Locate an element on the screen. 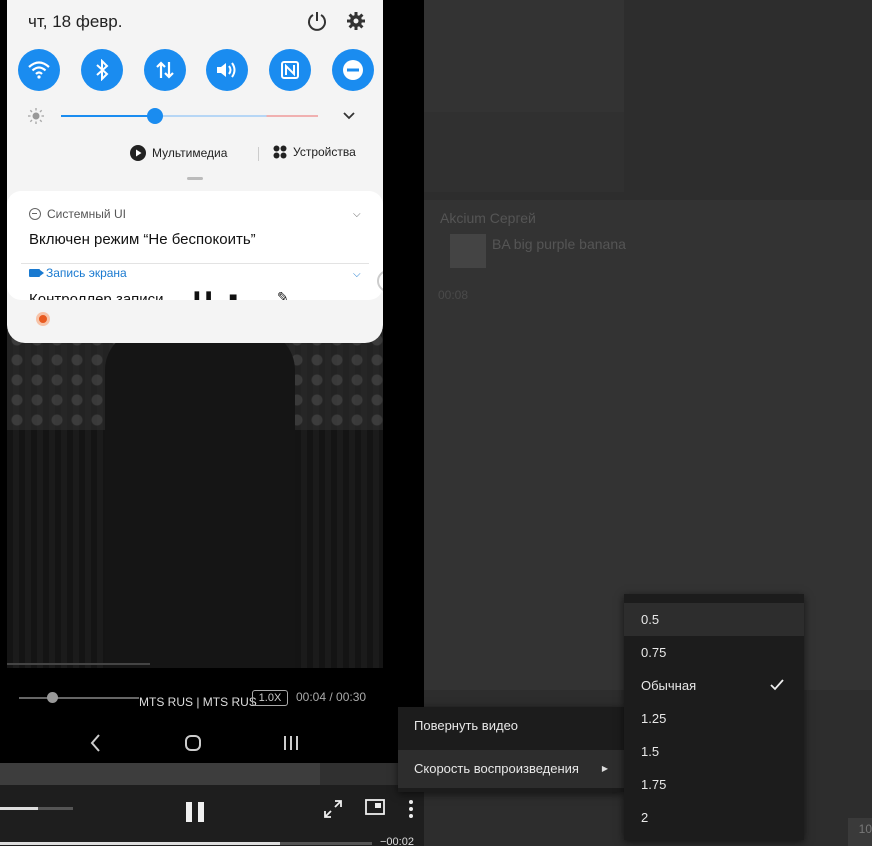  do-not-disturb-toggle is located at coordinates (352, 70).